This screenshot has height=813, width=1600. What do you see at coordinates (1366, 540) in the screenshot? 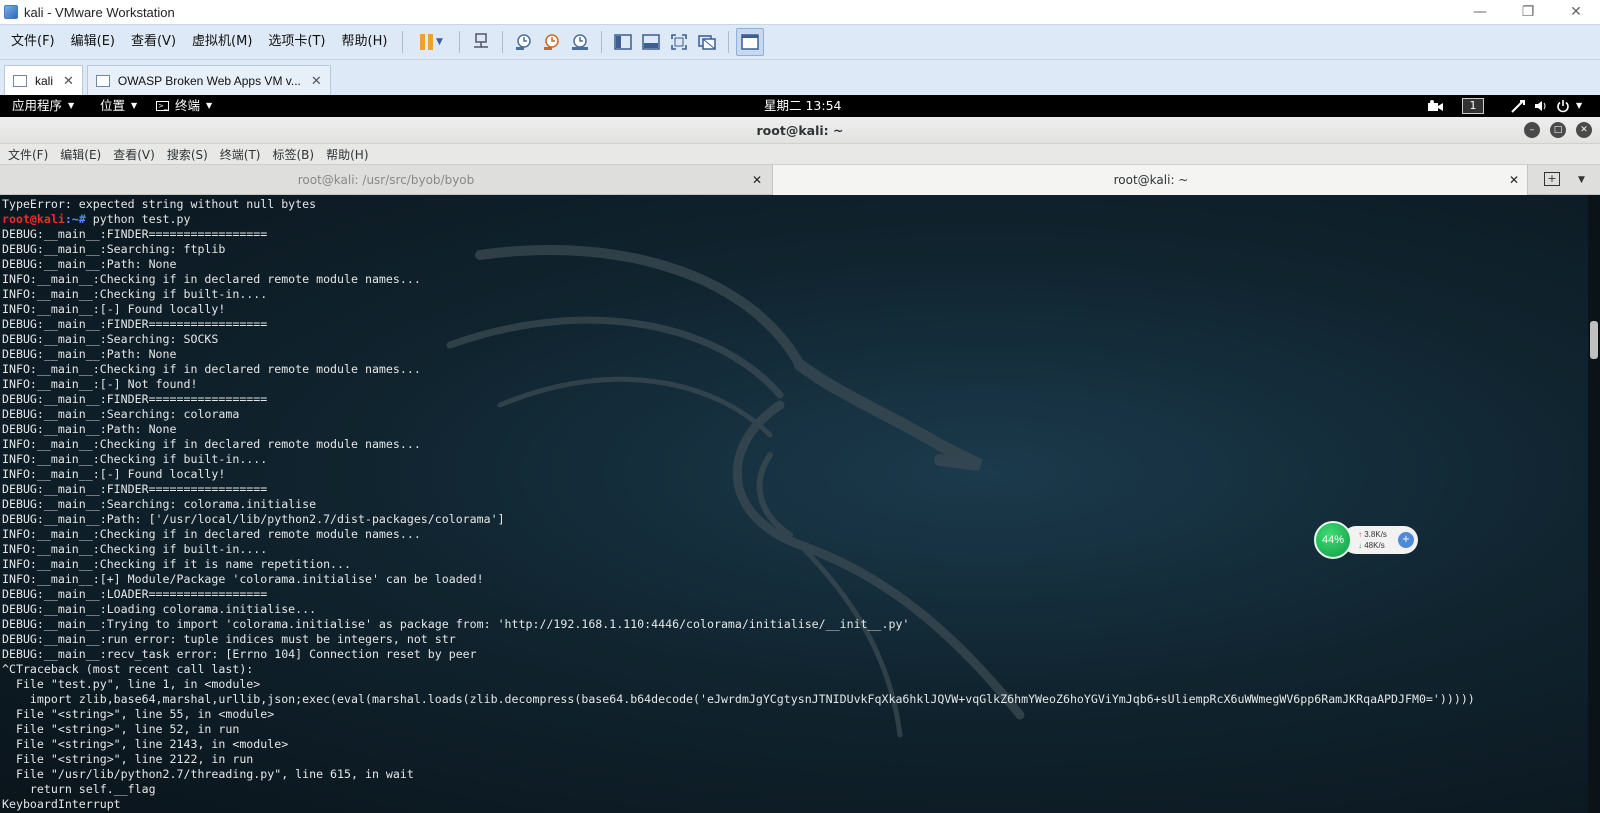
I see `network-monitor-widget: ↑ 3.8K/s ↓ 48K/s + 44%` at bounding box center [1366, 540].